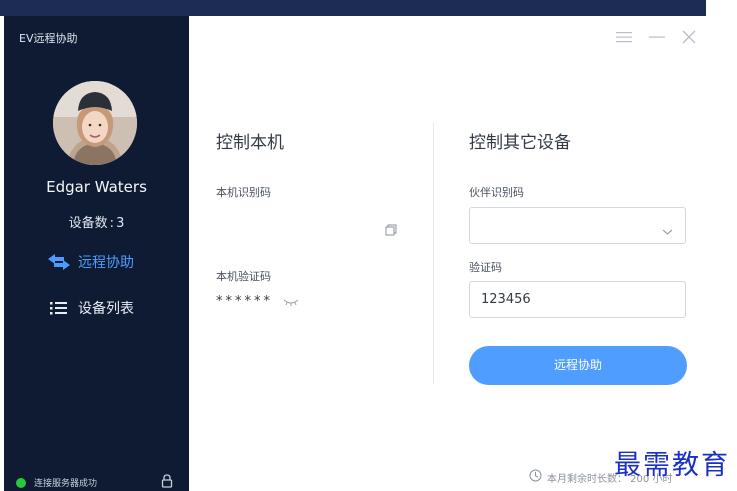 The image size is (737, 491). I want to click on device-count: 设备数:3, so click(96, 221).